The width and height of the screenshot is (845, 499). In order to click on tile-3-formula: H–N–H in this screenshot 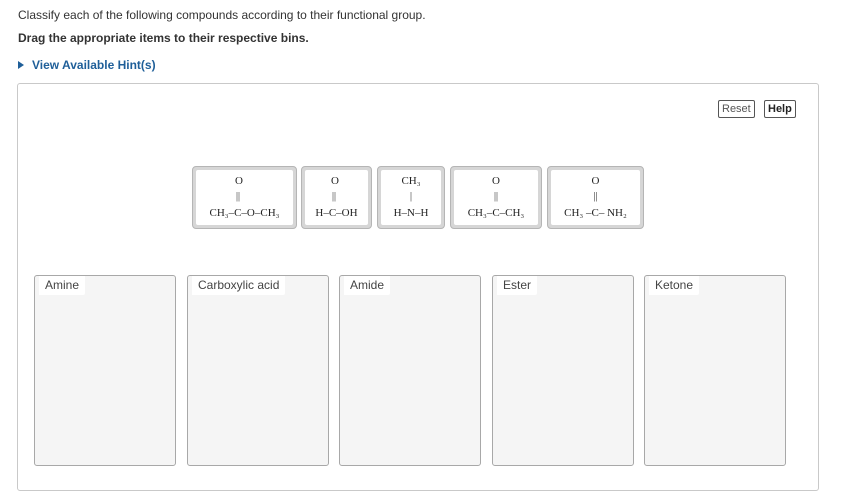, I will do `click(411, 213)`.